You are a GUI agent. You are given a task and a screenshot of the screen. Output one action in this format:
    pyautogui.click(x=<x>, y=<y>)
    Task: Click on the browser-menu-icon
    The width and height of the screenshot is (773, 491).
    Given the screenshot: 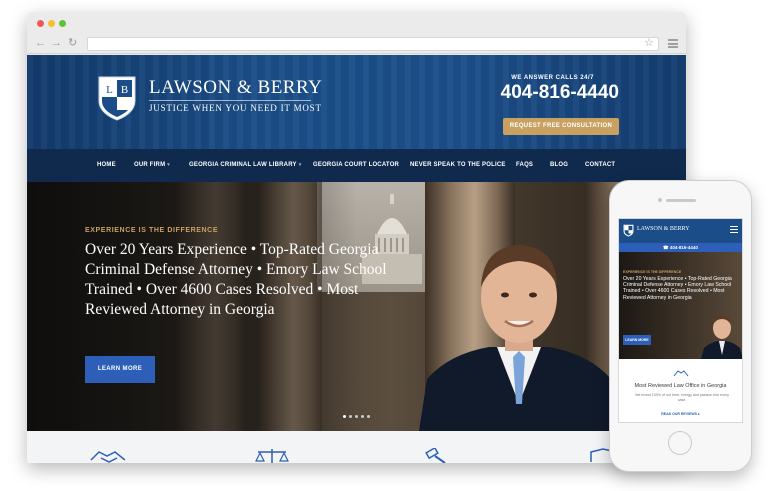 What is the action you would take?
    pyautogui.click(x=673, y=43)
    